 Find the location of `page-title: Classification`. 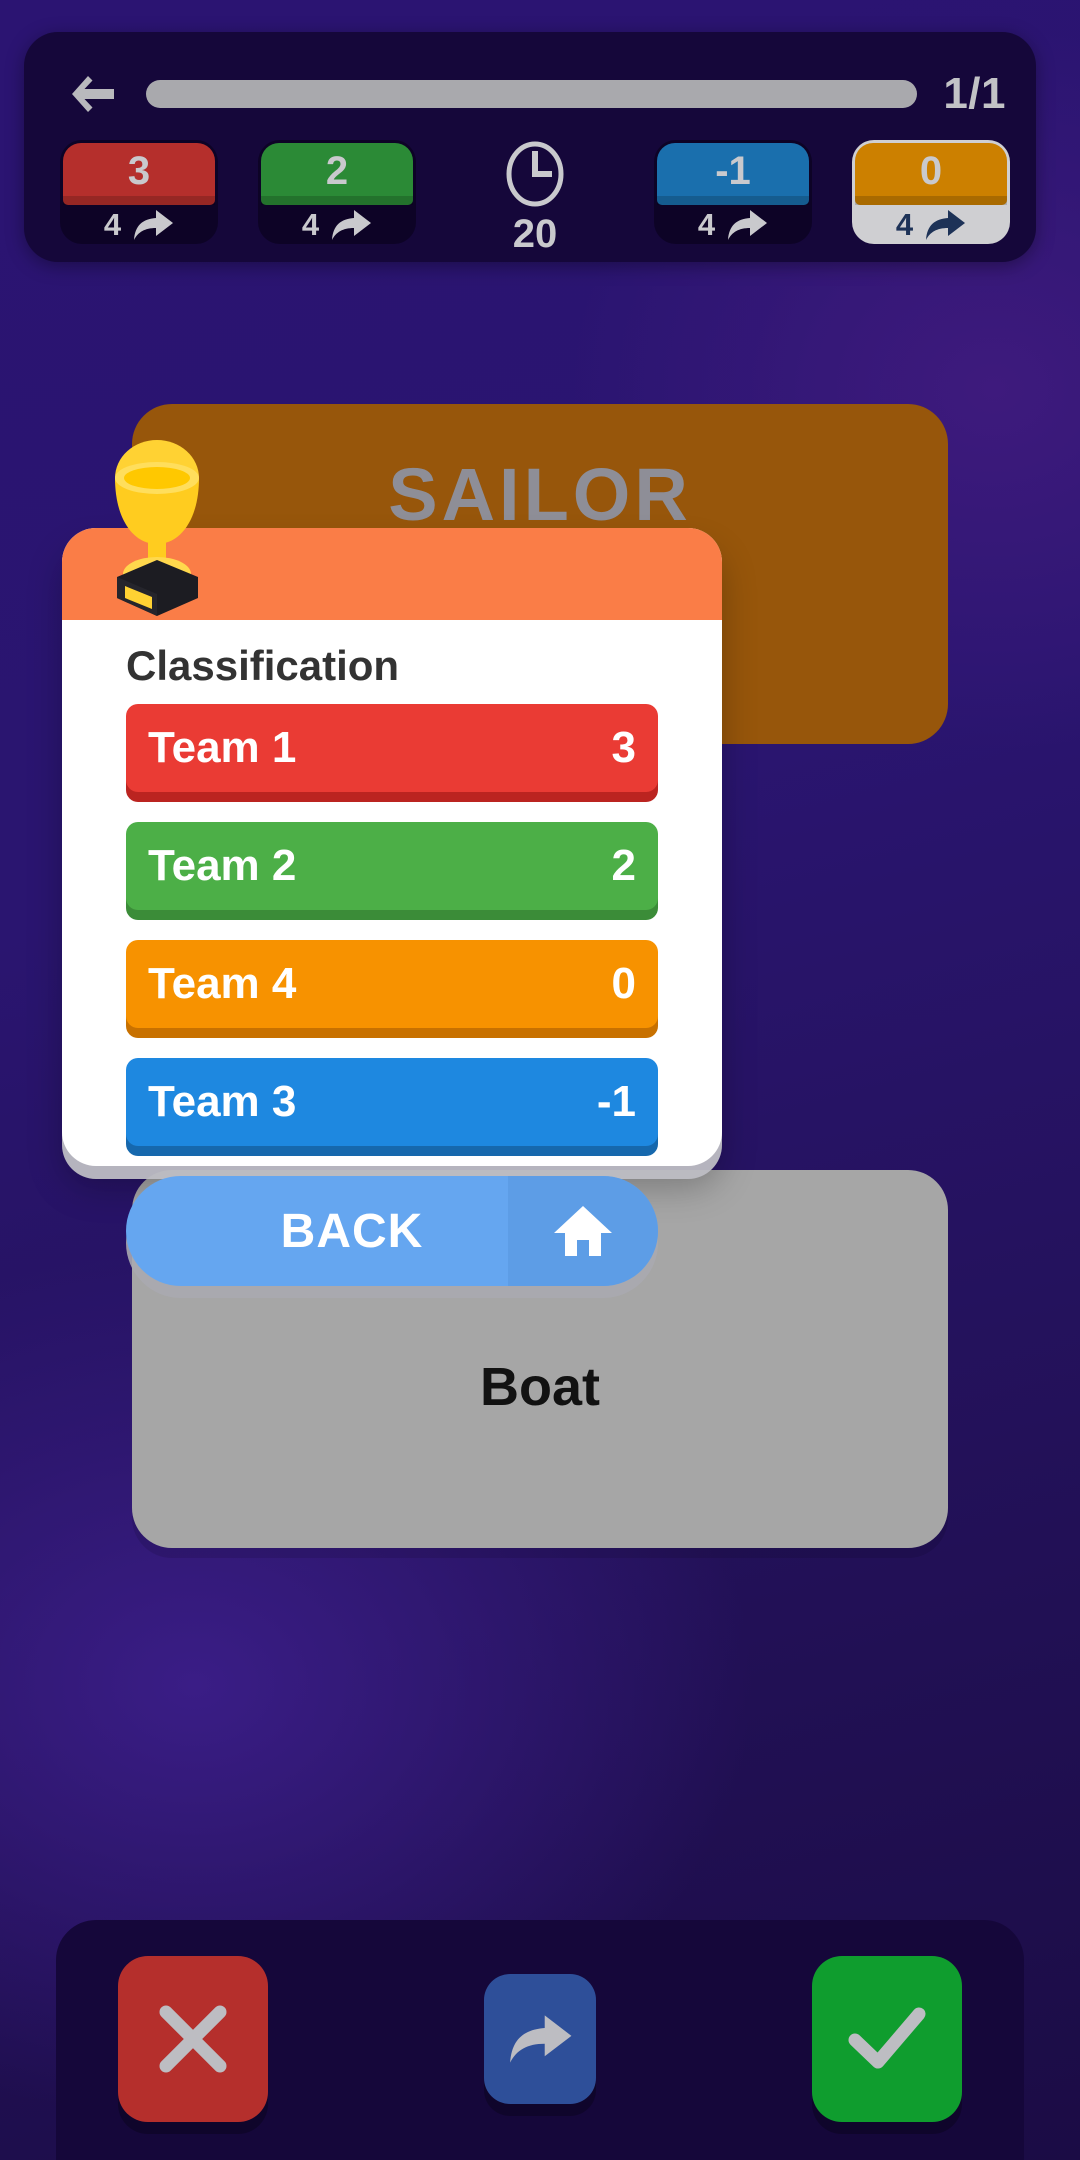

page-title: Classification is located at coordinates (263, 665).